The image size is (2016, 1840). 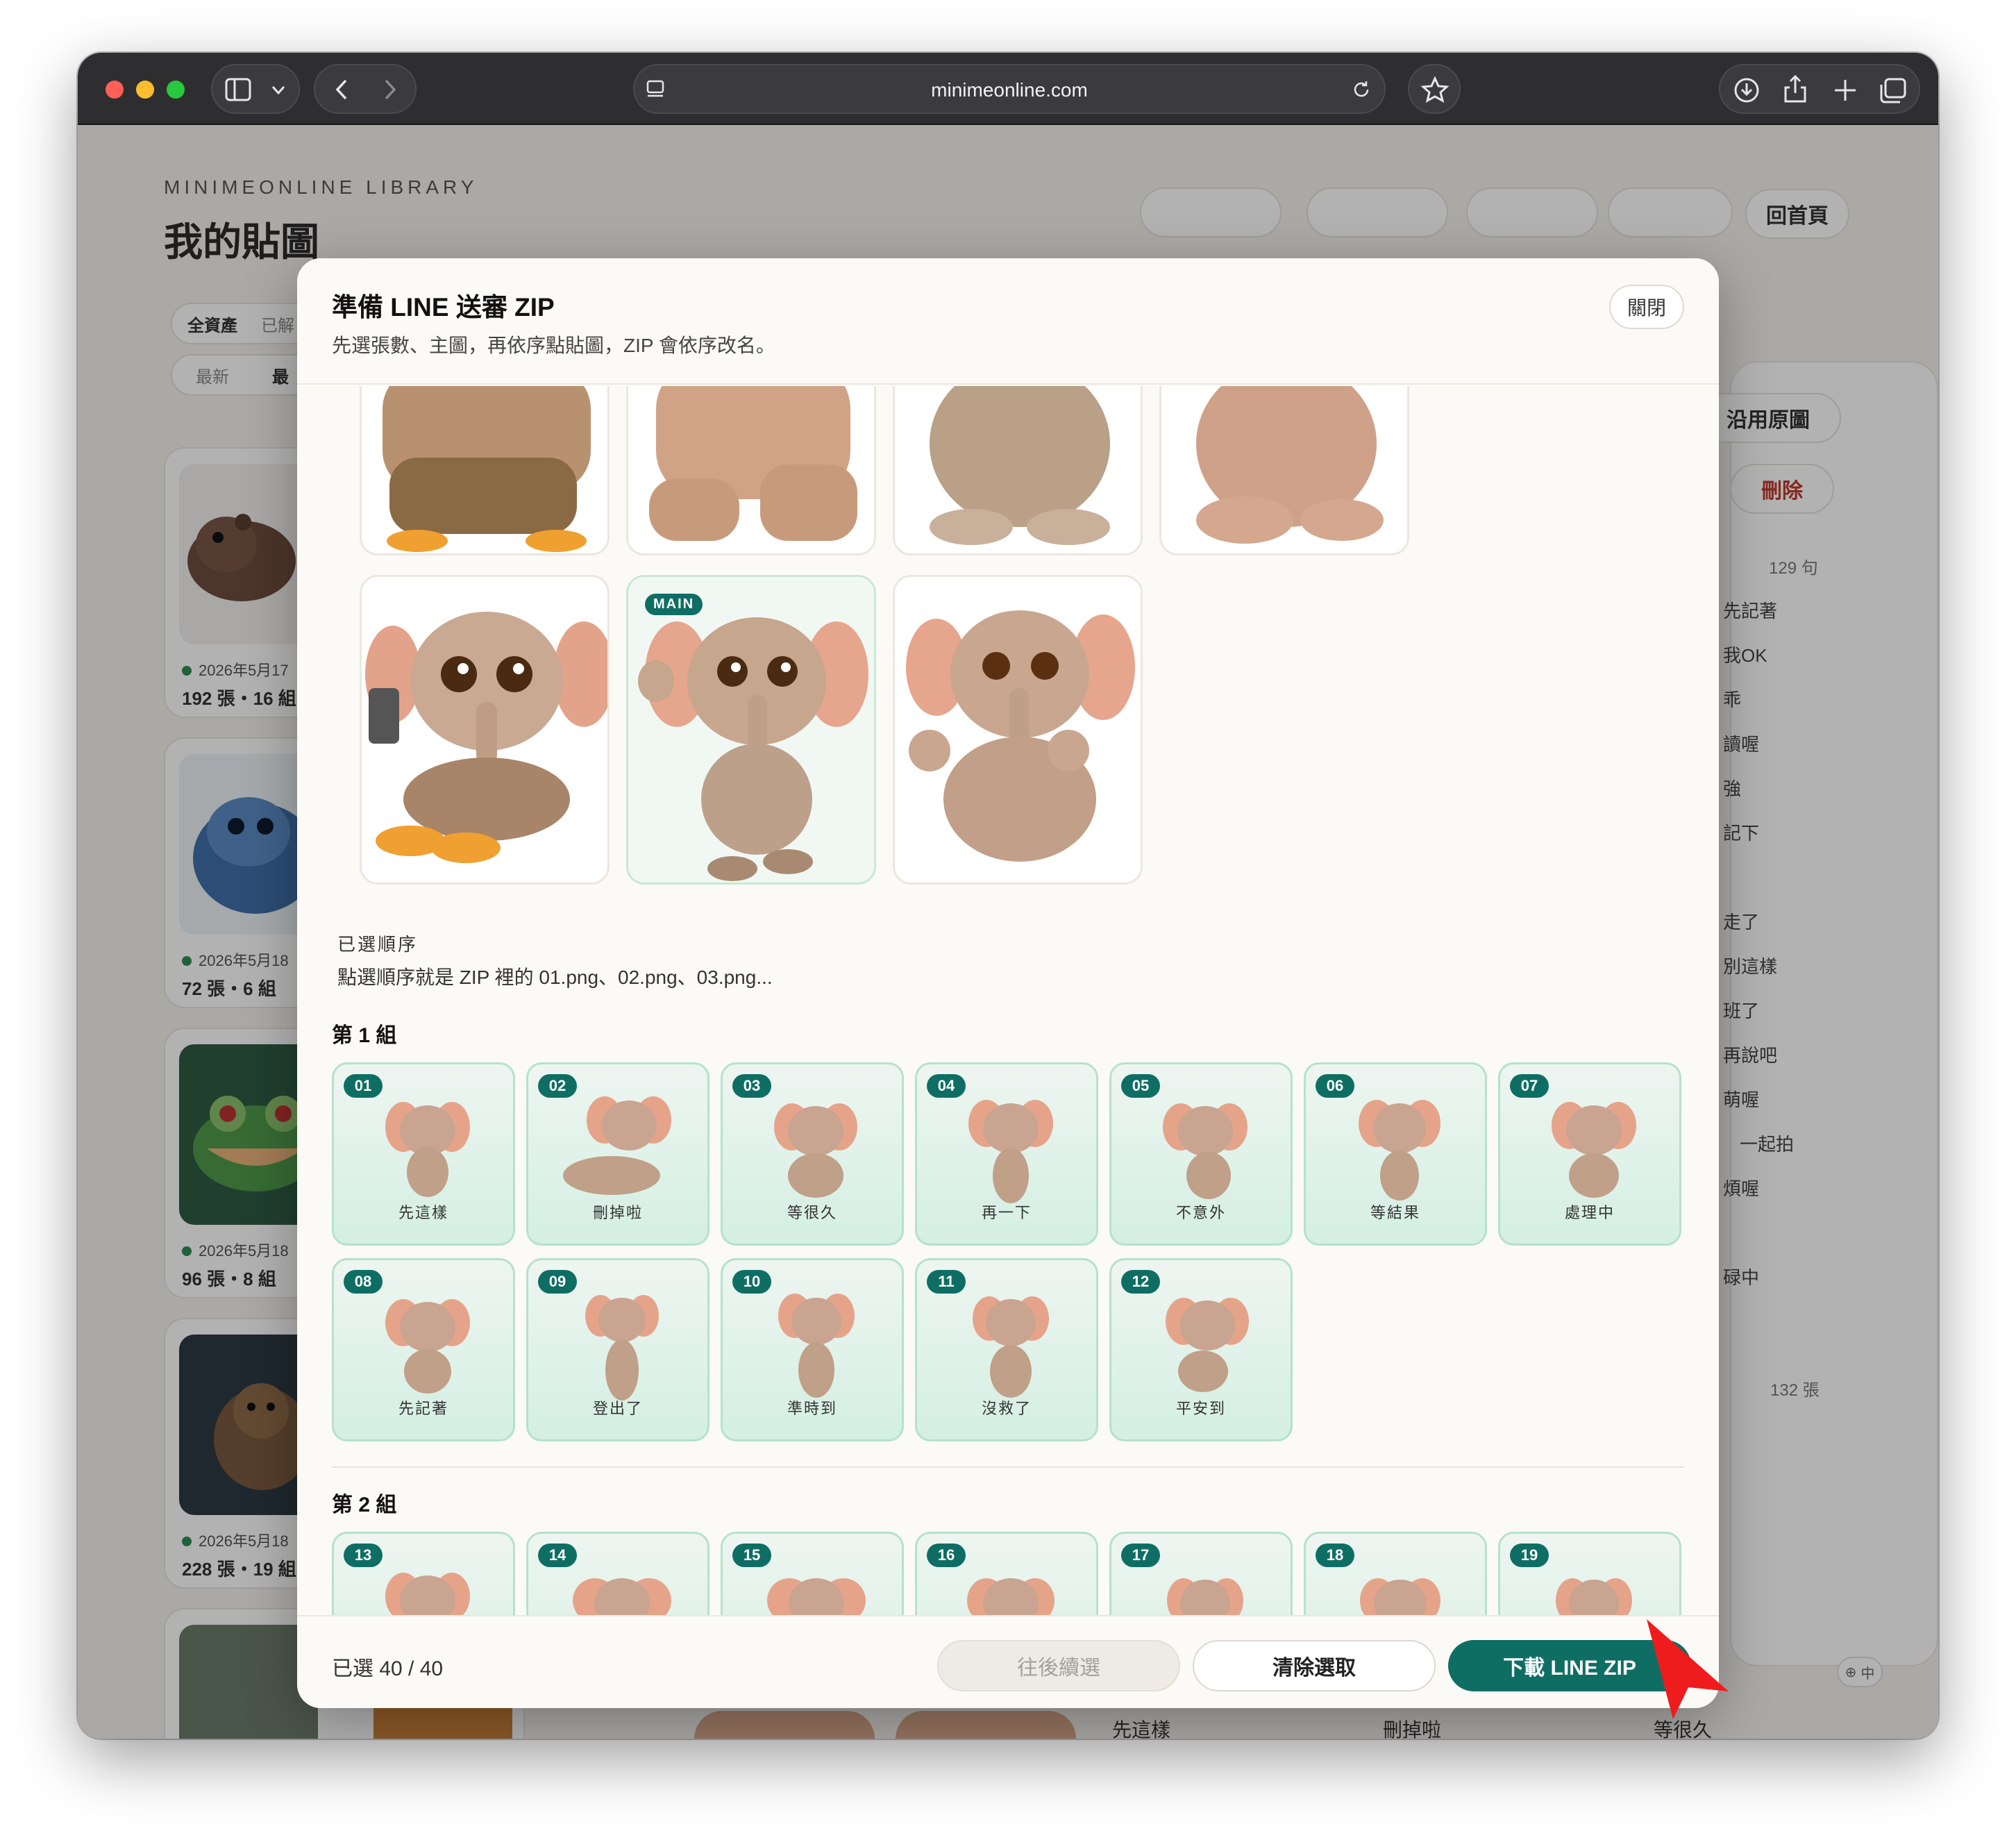 What do you see at coordinates (1200, 1213) in the screenshot?
I see `sticker-caption: 不意外` at bounding box center [1200, 1213].